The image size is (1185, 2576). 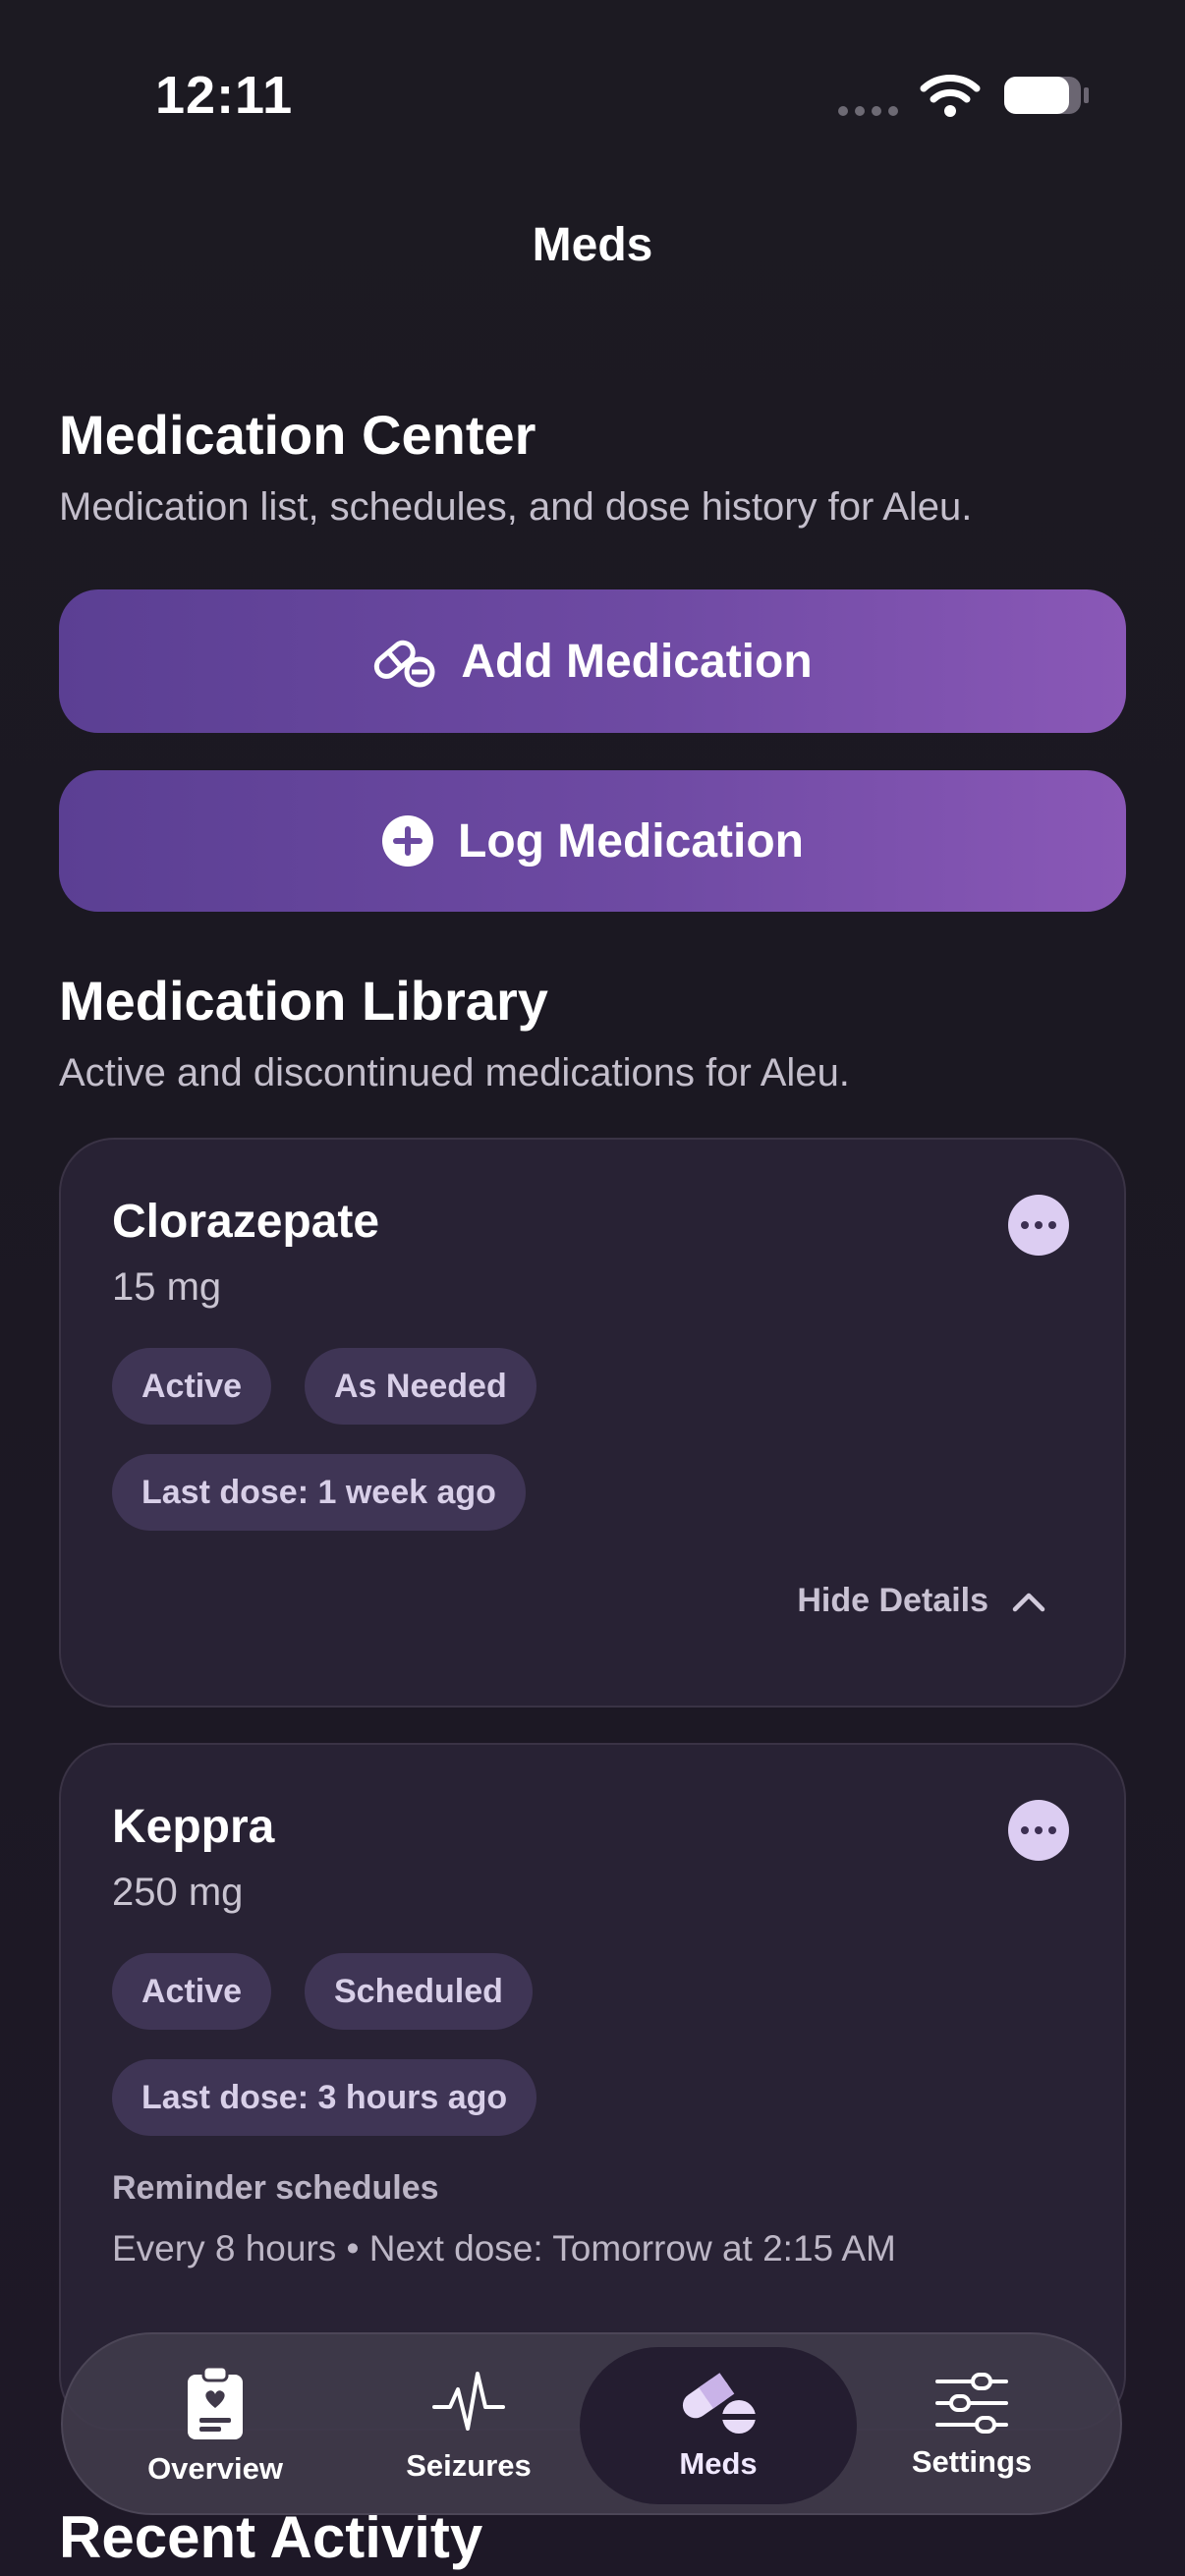 What do you see at coordinates (194, 1827) in the screenshot?
I see `medication-name: Keppra` at bounding box center [194, 1827].